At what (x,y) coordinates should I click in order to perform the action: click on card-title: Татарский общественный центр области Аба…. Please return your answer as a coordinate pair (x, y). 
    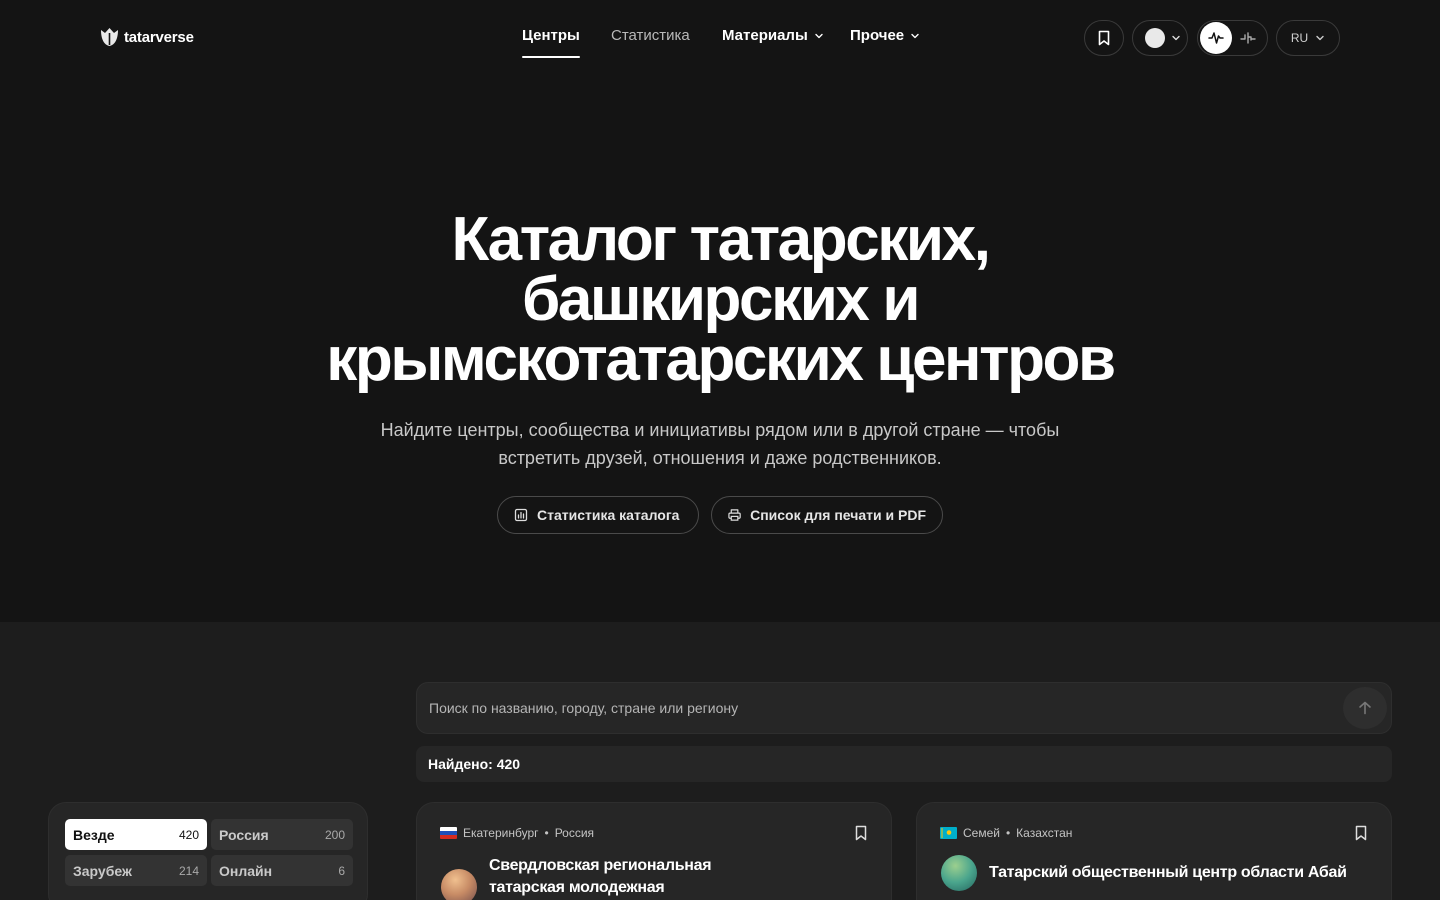
    Looking at the image, I should click on (1184, 873).